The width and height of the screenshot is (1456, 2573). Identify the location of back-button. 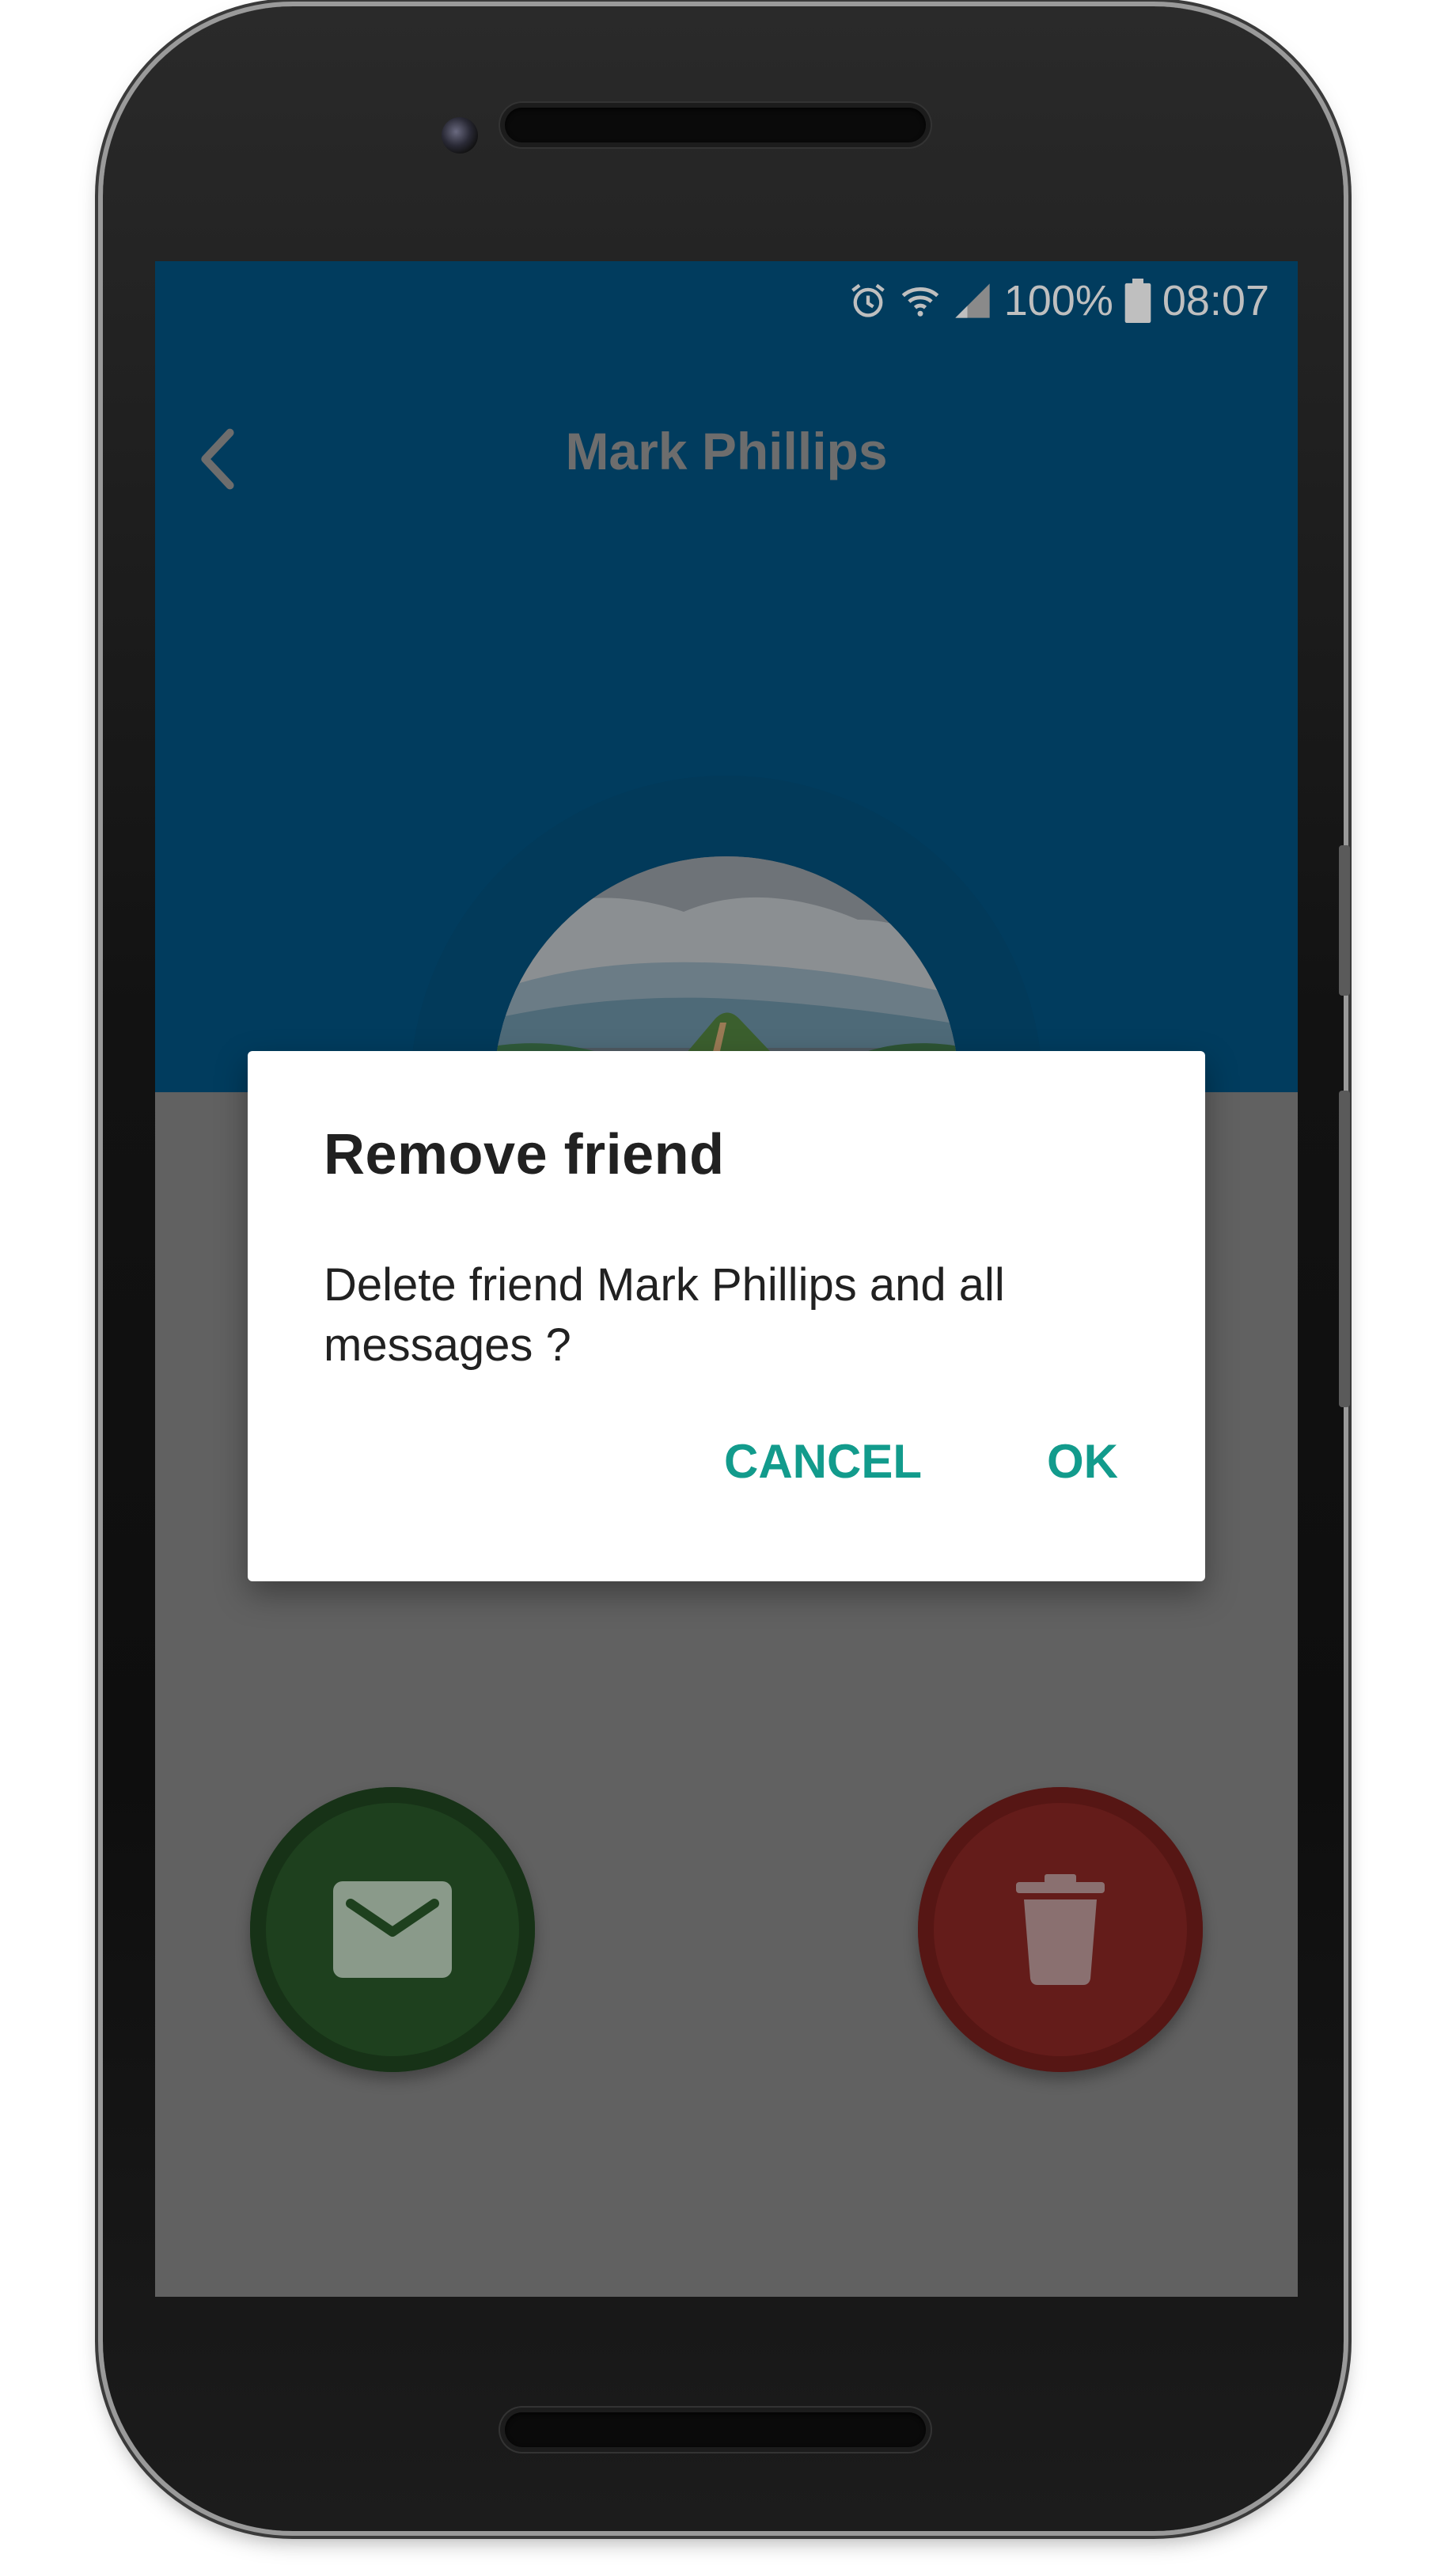
(218, 459).